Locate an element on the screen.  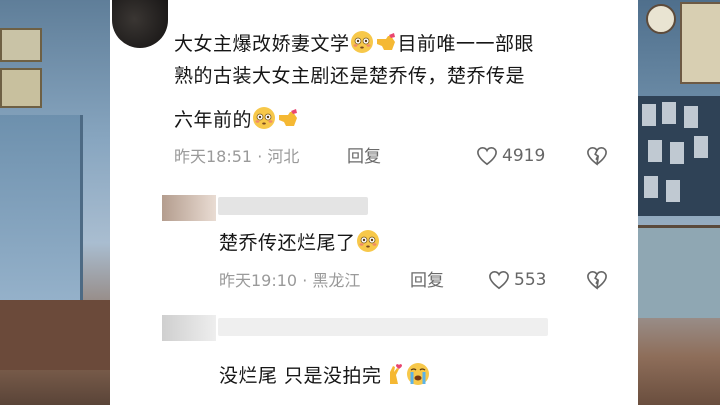
comment-1-text-line3: 六年前的 is located at coordinates (404, 120).